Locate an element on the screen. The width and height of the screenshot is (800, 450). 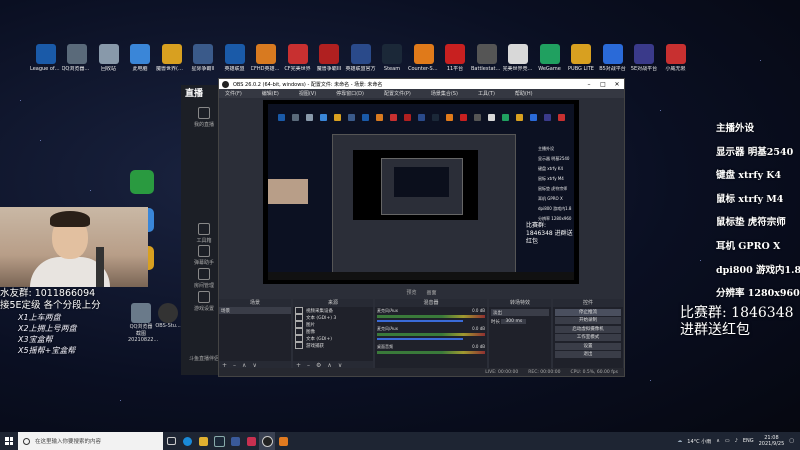
source-item: 游戏捕获 is located at coordinates (333, 345).